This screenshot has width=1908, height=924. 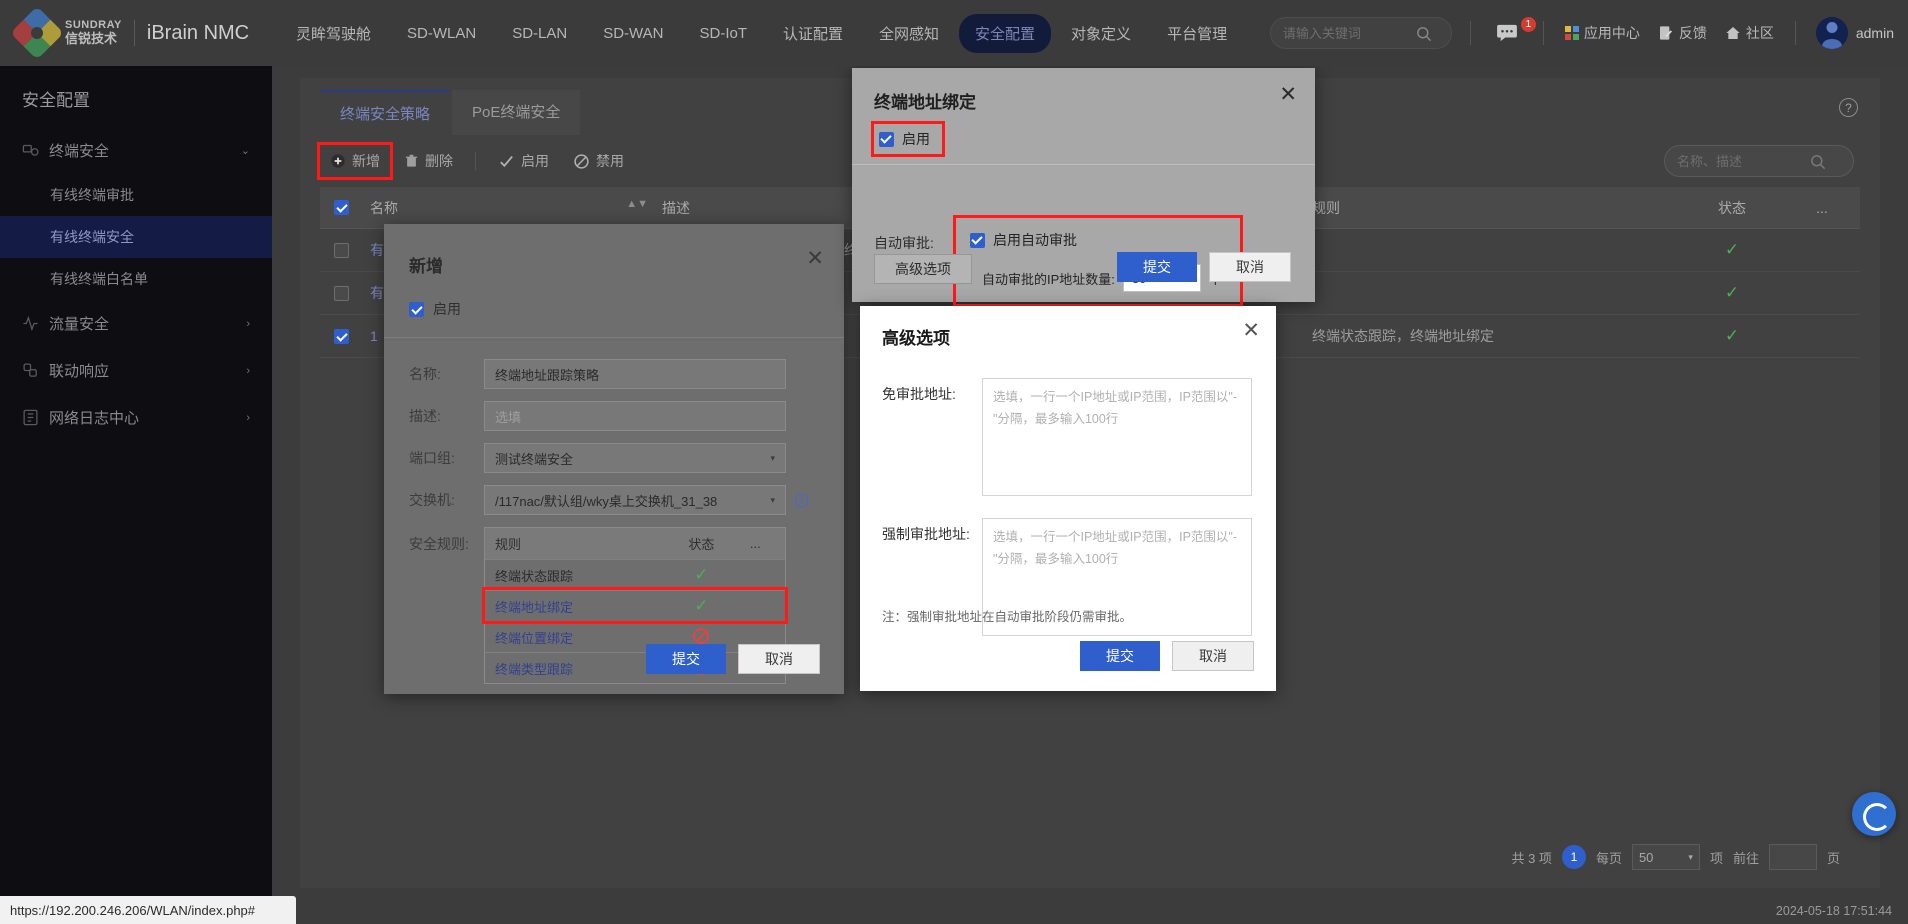 I want to click on sort-icon: ▲▼, so click(x=637, y=204).